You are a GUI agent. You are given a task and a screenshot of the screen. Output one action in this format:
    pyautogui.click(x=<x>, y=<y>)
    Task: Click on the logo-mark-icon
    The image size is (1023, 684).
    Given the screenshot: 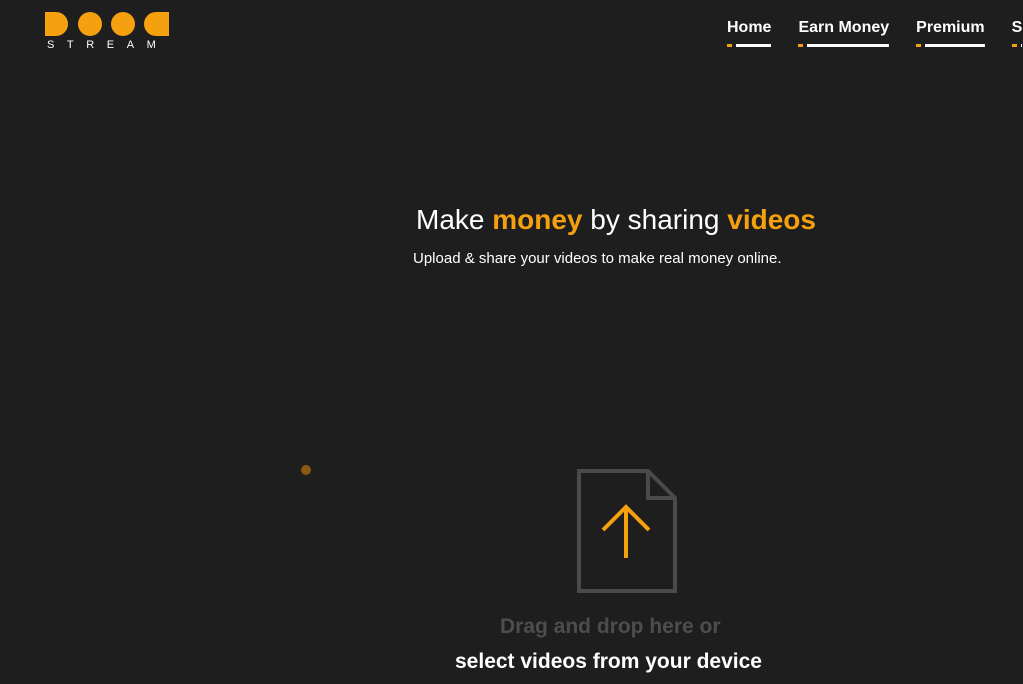 What is the action you would take?
    pyautogui.click(x=107, y=24)
    